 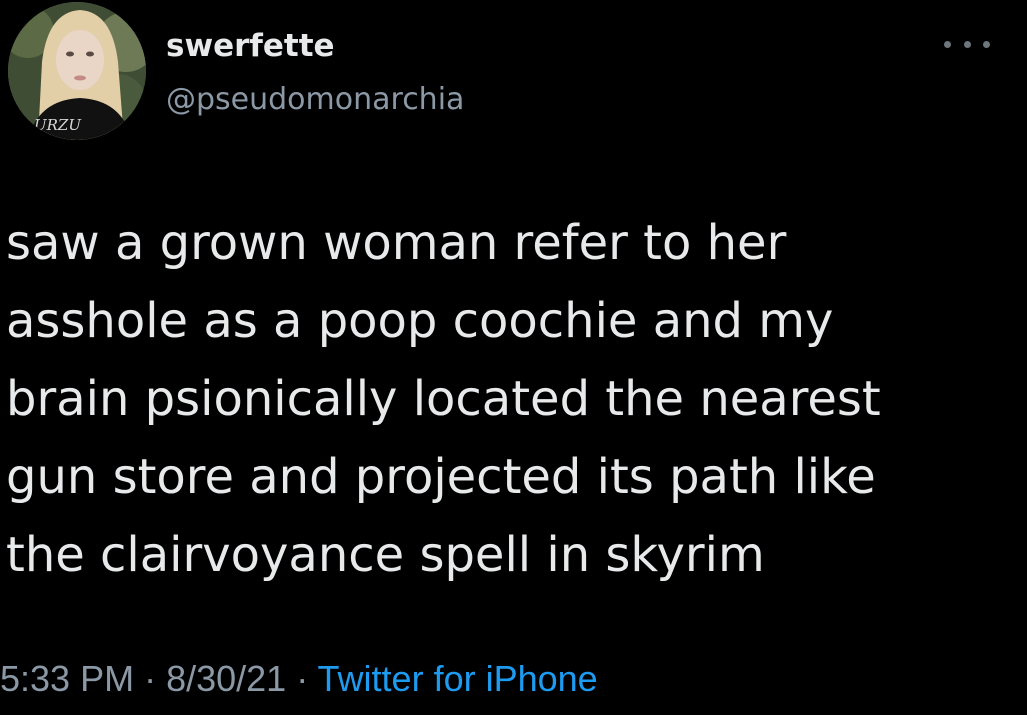 I want to click on display-name: swerfette, so click(x=250, y=46).